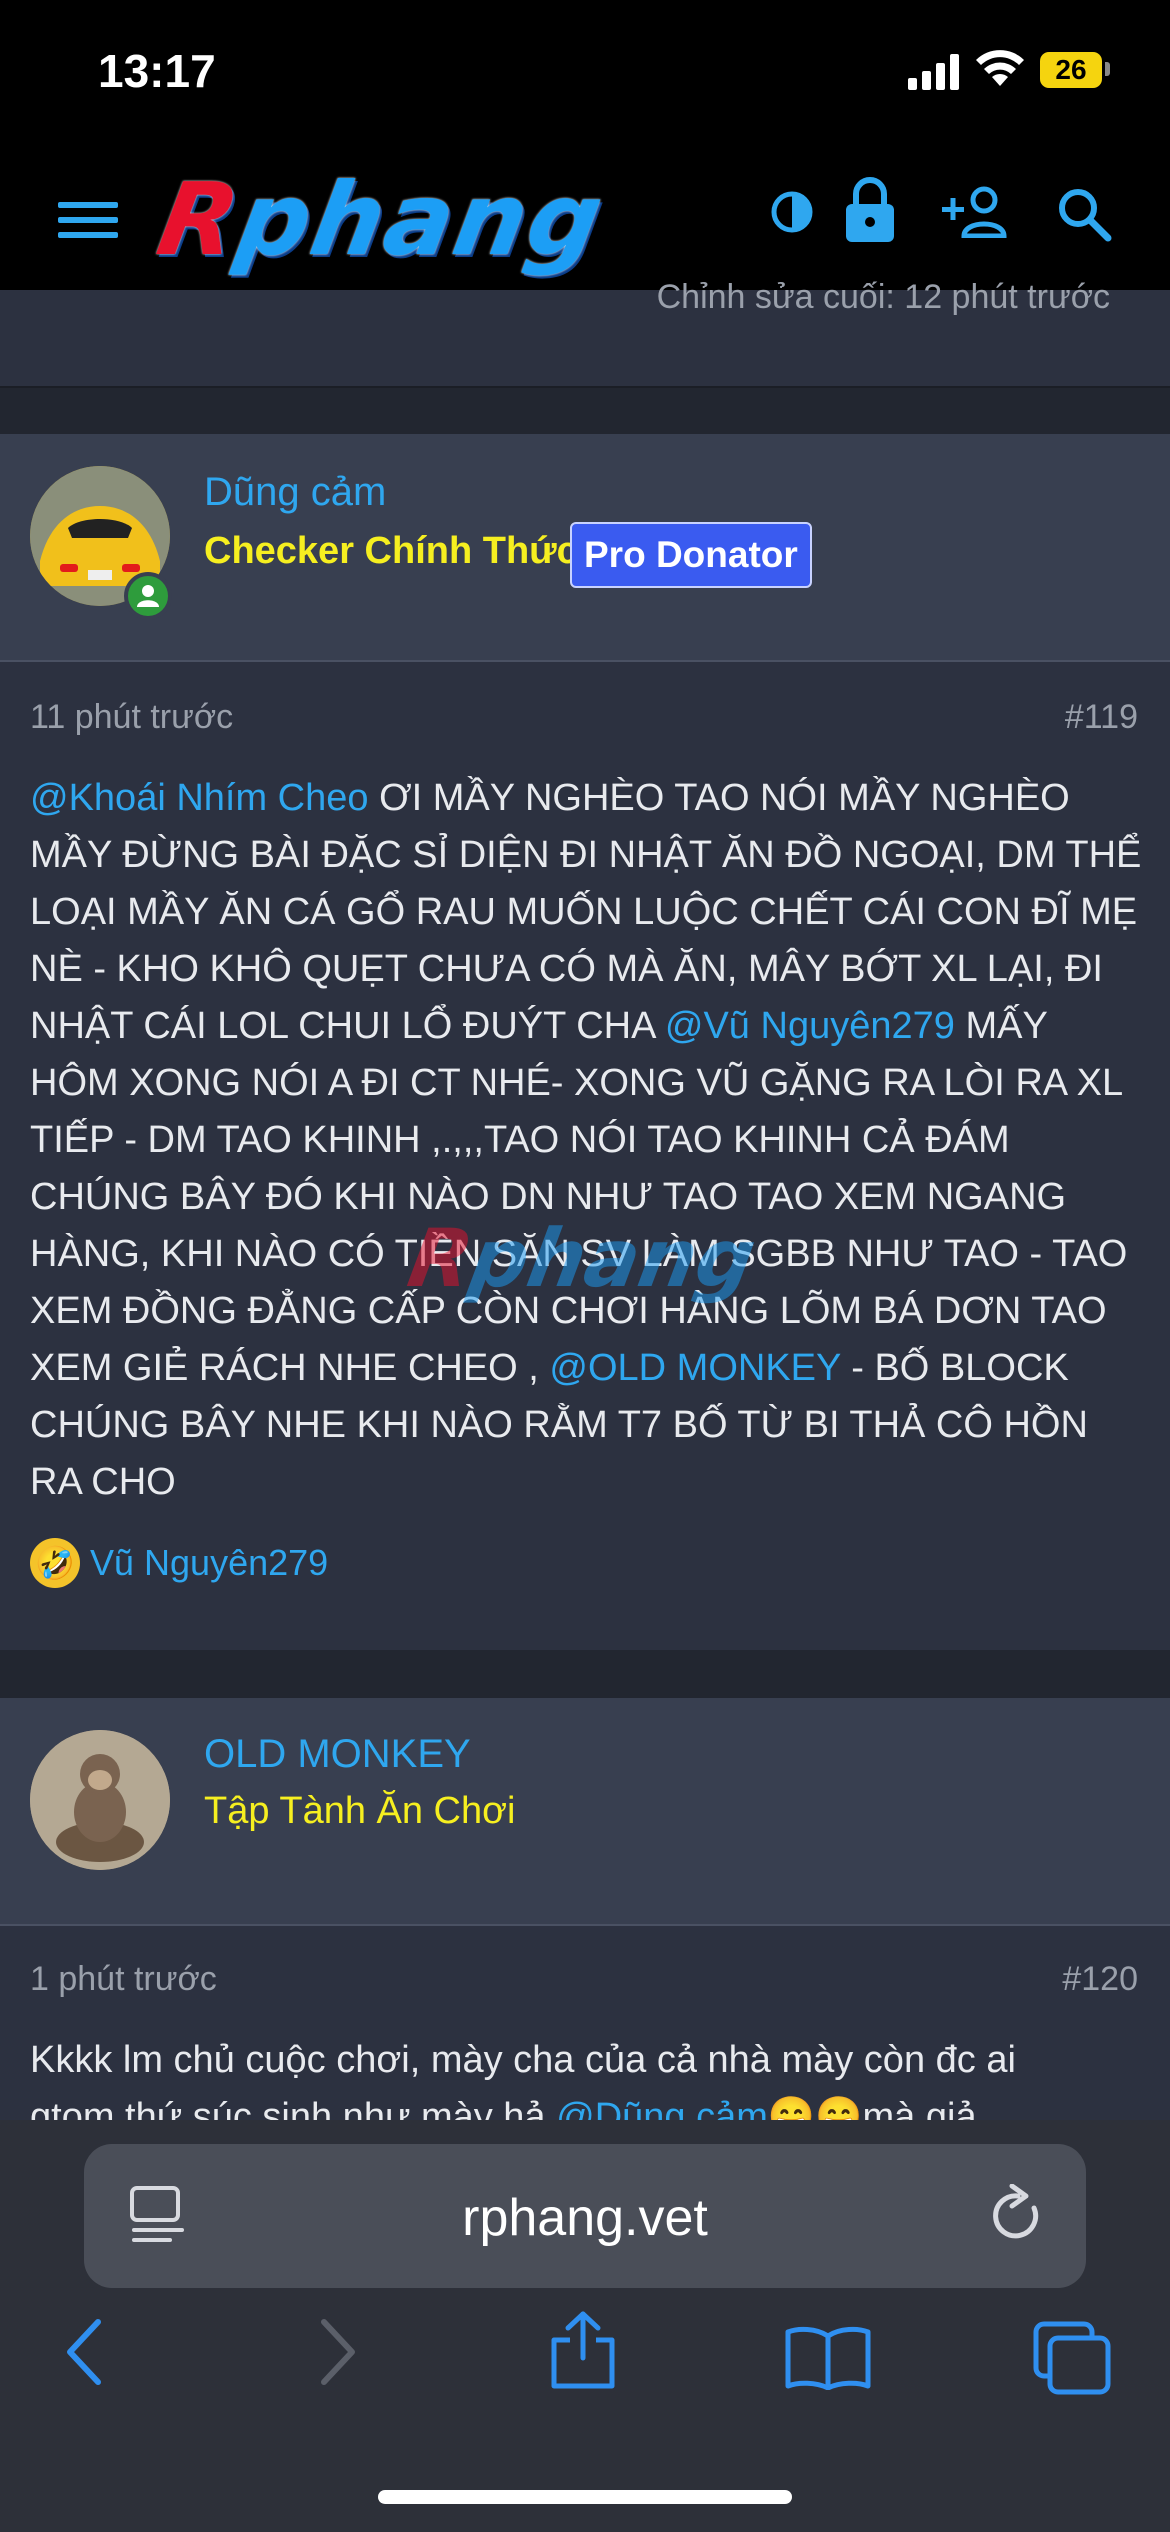 This screenshot has height=2532, width=1170. What do you see at coordinates (199, 798) in the screenshot?
I see `mention-link: @Khoái Nhím Cheo` at bounding box center [199, 798].